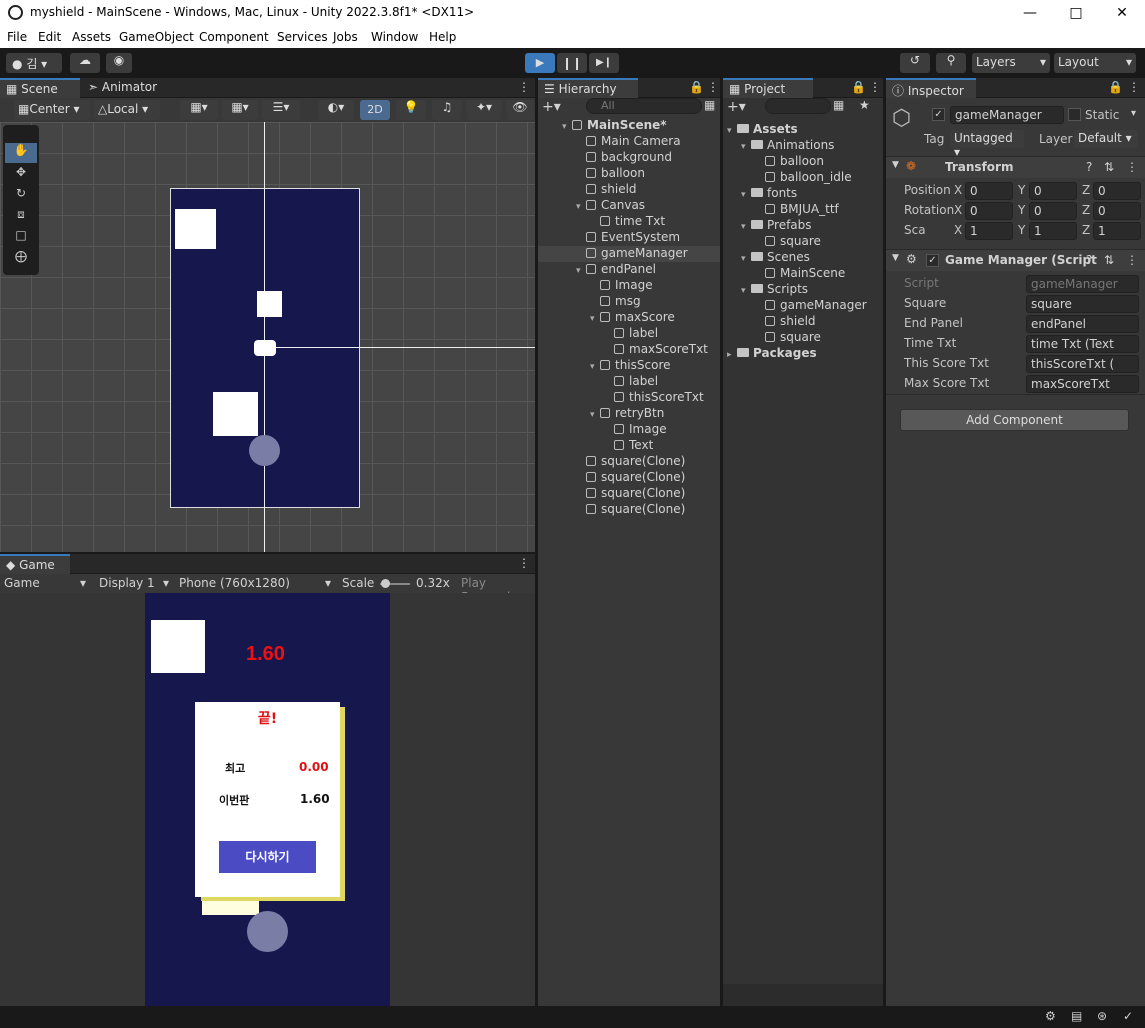 The height and width of the screenshot is (1028, 1145). Describe the element at coordinates (784, 274) in the screenshot. I see `project-item: MainScene` at that location.